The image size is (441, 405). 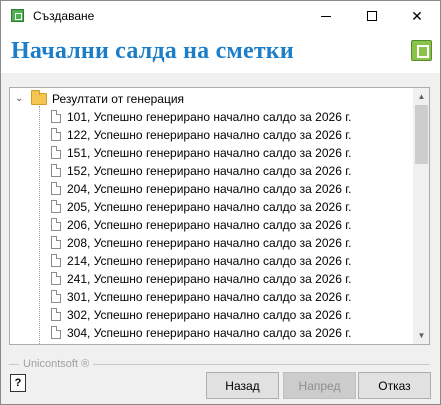 I want to click on cancel-button: Отказ, so click(x=394, y=385).